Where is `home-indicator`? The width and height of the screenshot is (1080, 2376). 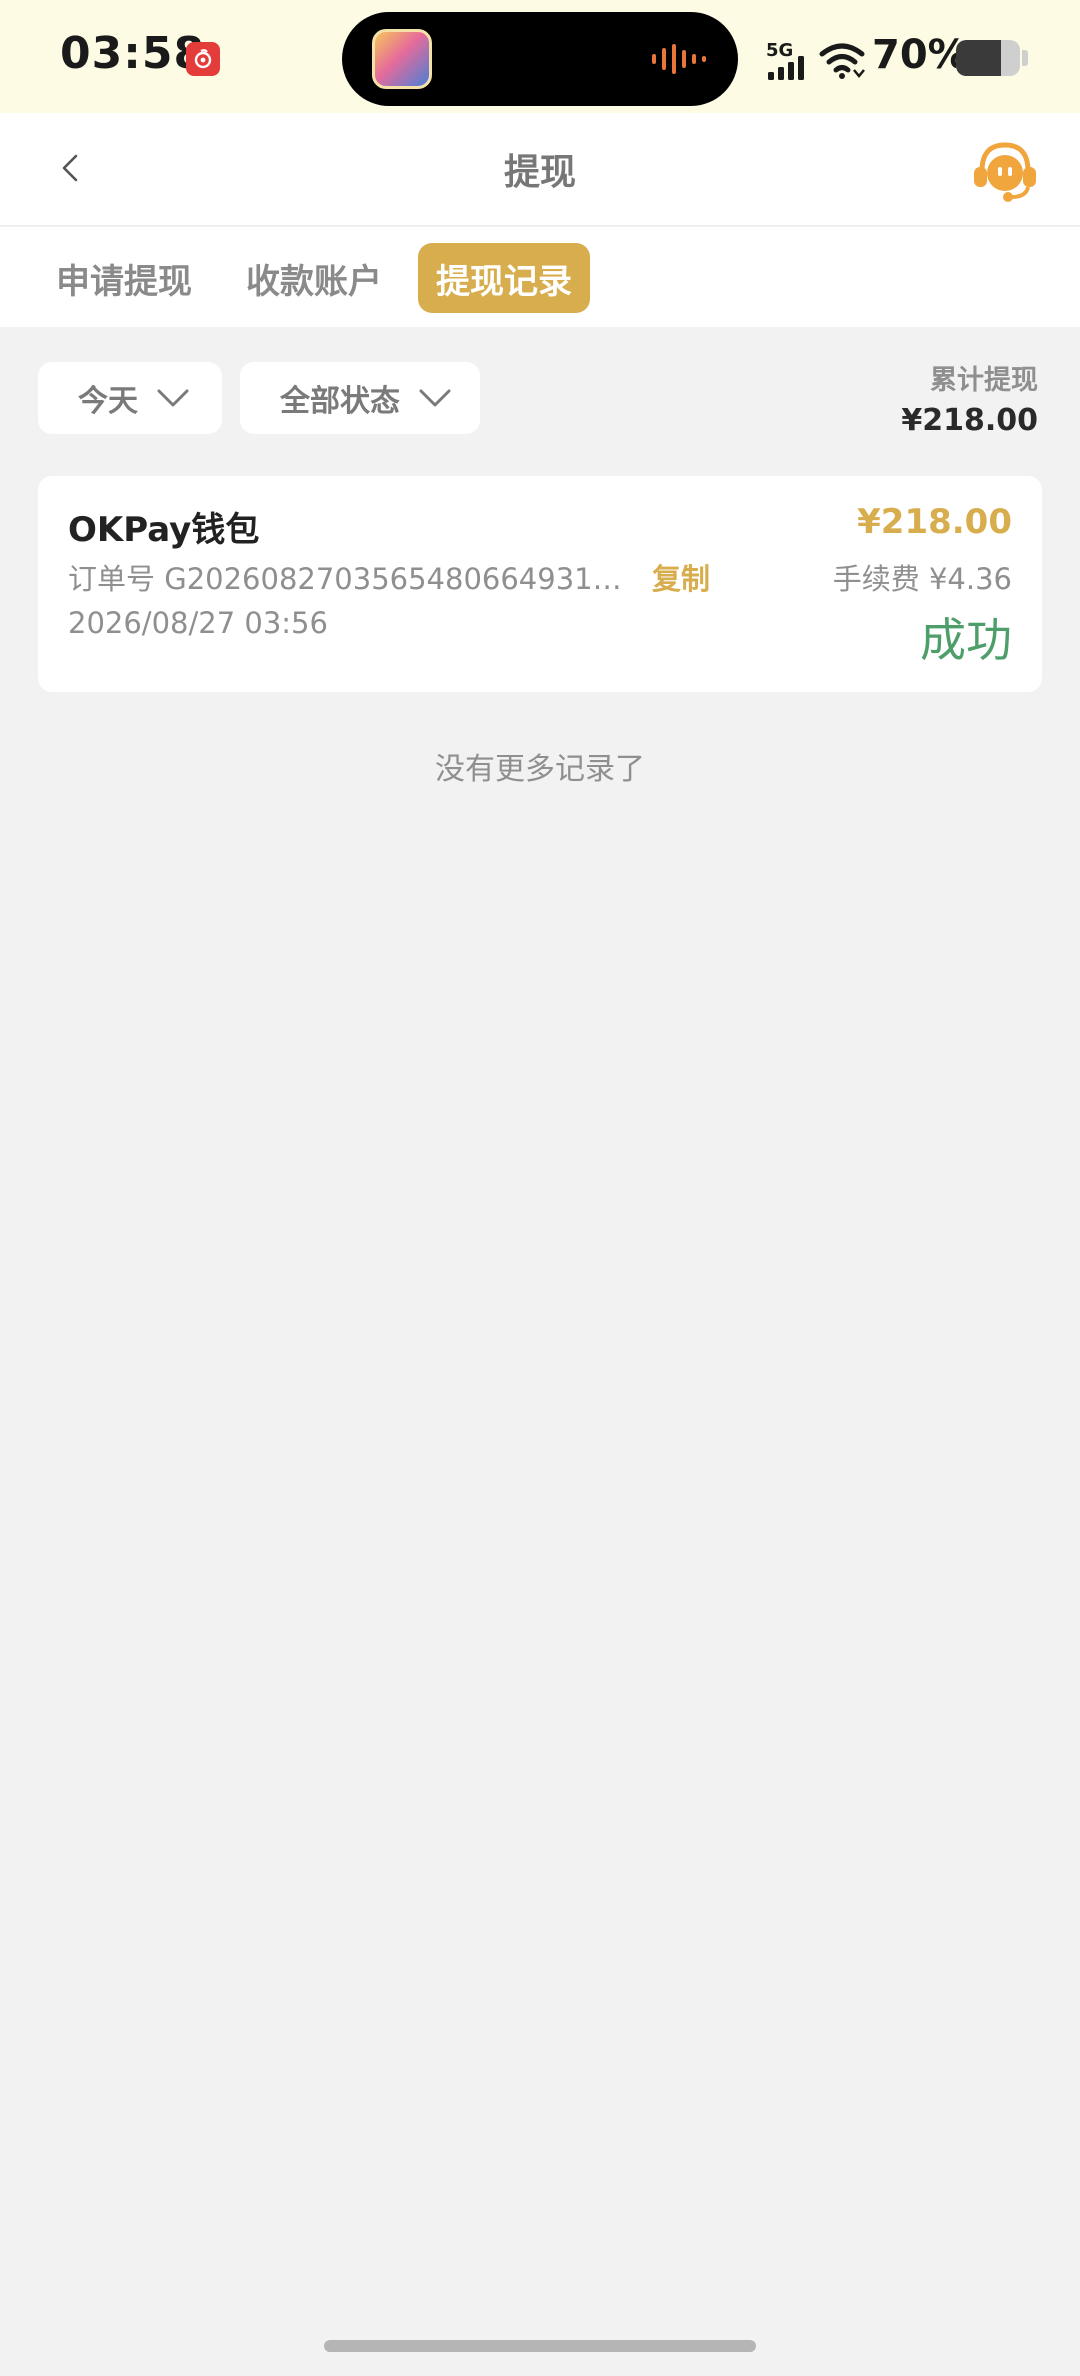
home-indicator is located at coordinates (540, 2346).